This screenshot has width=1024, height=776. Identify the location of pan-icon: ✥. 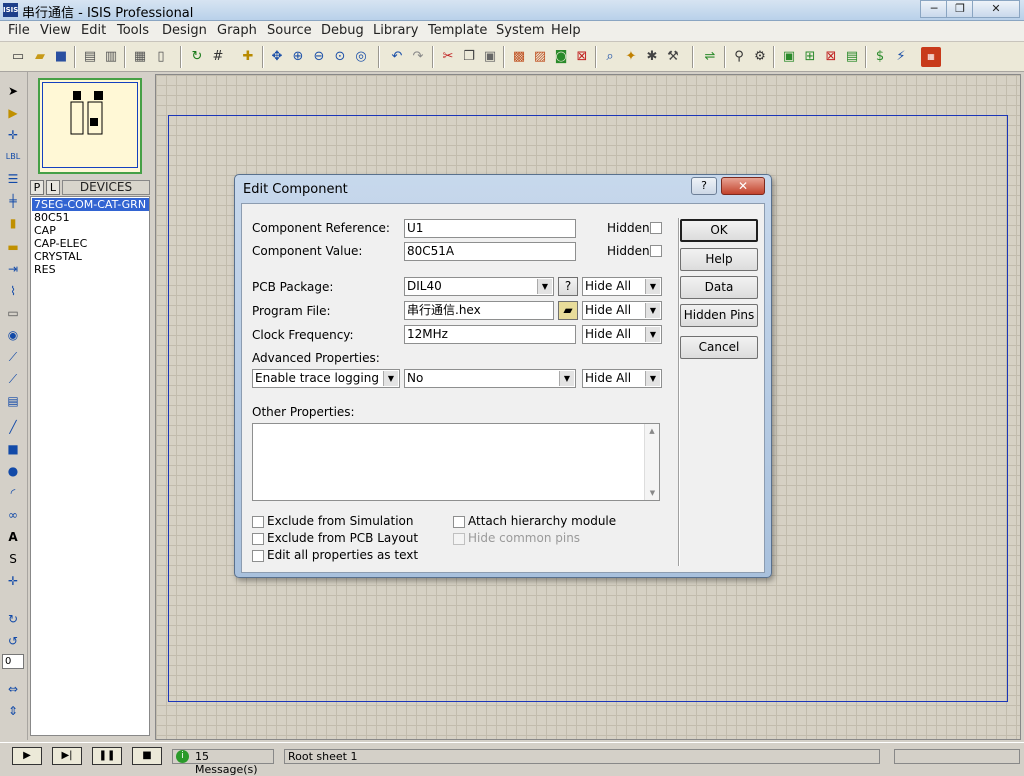
(277, 57).